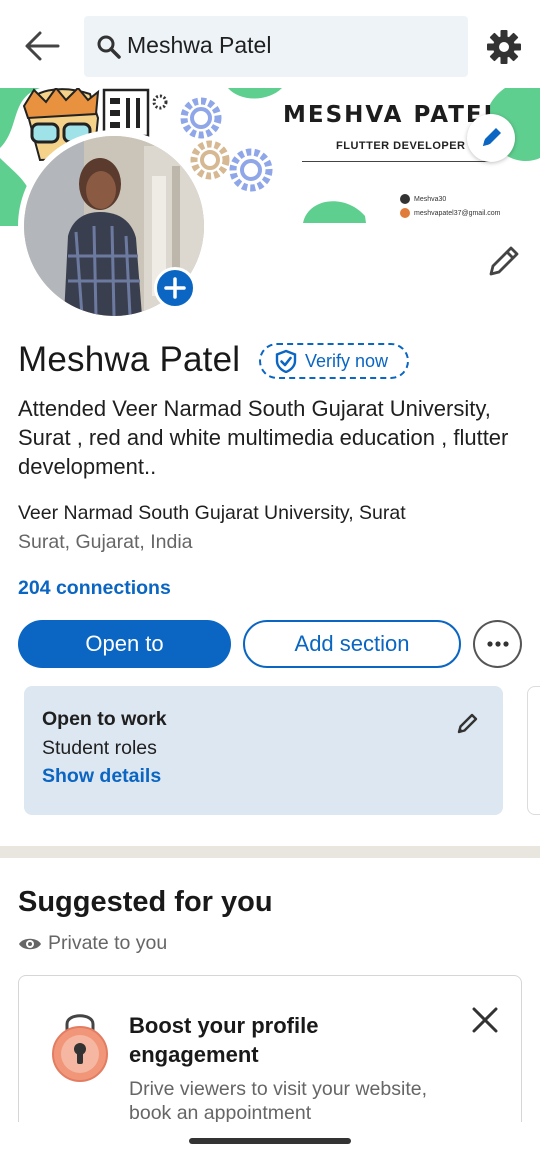 This screenshot has height=1160, width=540. I want to click on boost-card-title: Boost your profile engagement, so click(224, 1040).